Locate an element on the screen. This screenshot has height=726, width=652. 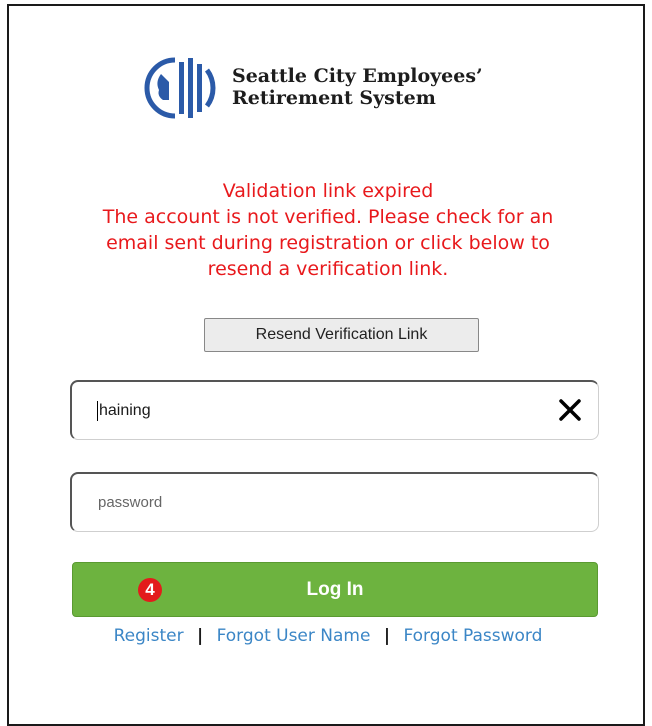
alert-title: Validation link expired is located at coordinates (328, 191).